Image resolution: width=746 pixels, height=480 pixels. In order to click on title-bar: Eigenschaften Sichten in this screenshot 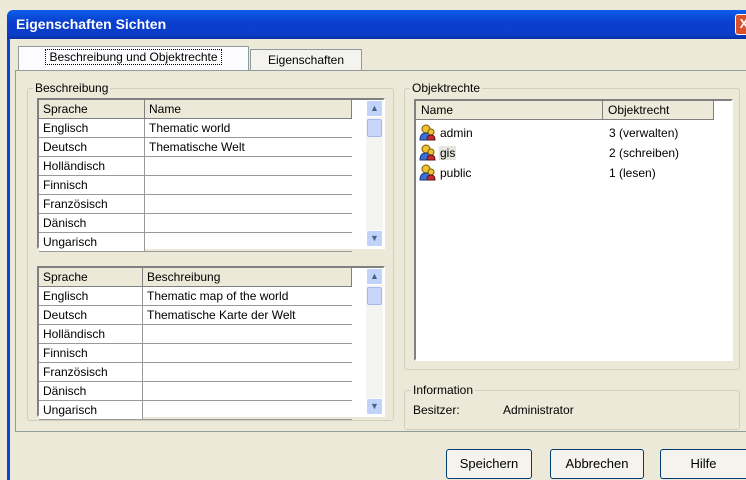, I will do `click(376, 24)`.